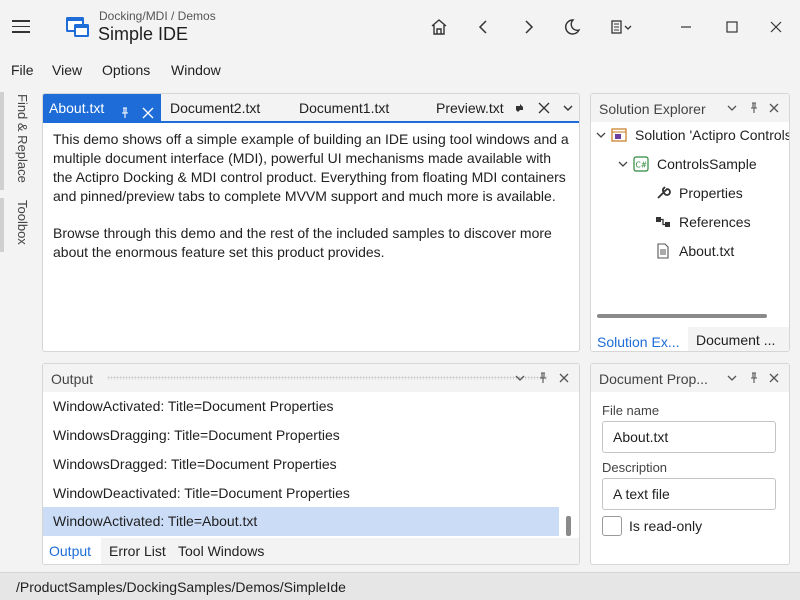 This screenshot has width=800, height=600. I want to click on panel-header: Solution Explorer, so click(690, 108).